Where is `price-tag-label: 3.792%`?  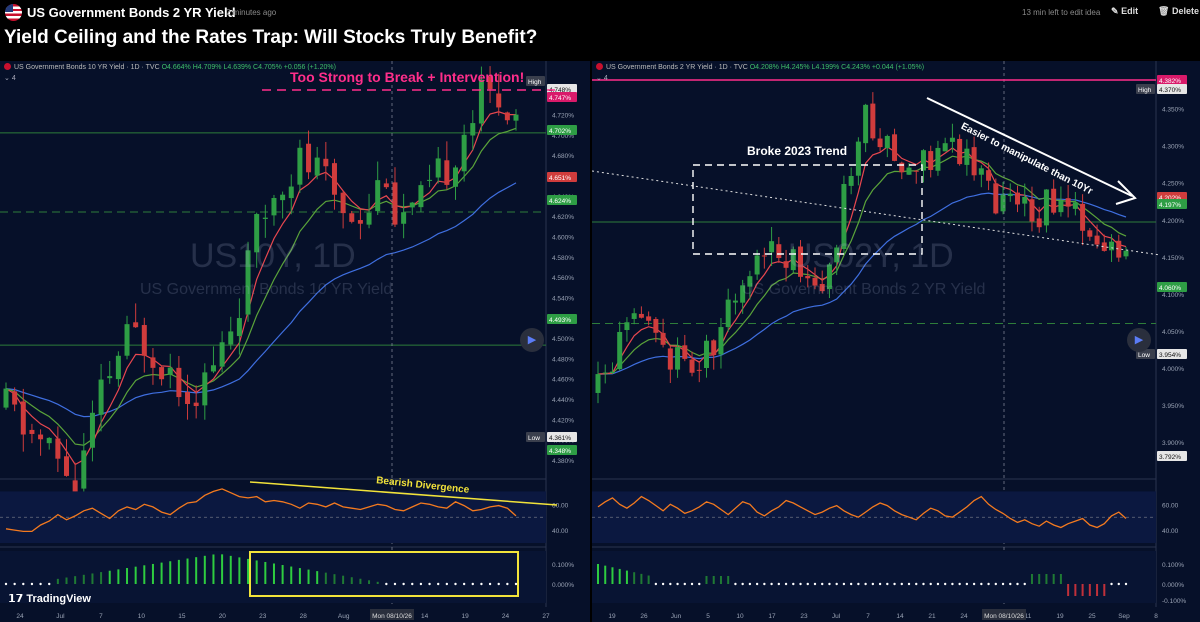 price-tag-label: 3.792% is located at coordinates (1170, 457).